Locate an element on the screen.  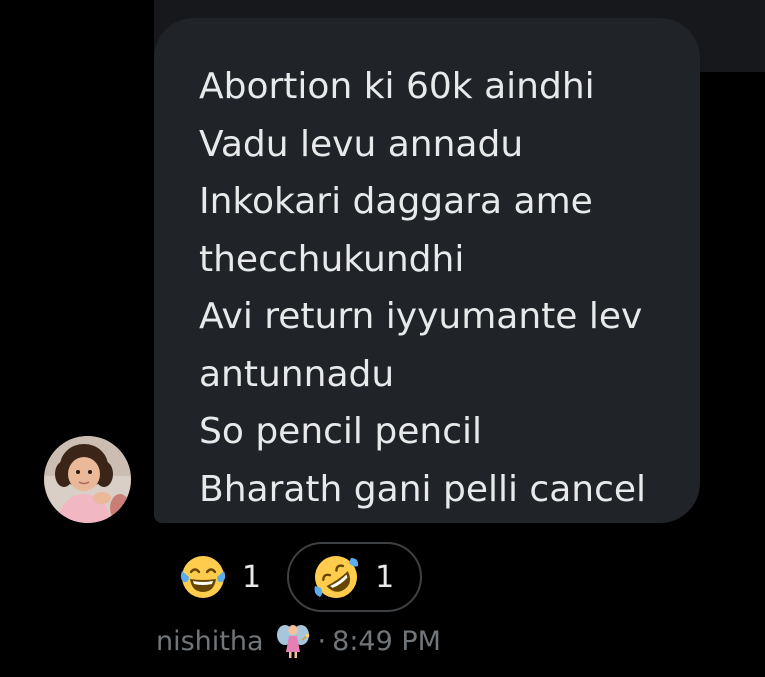
reaction-tears-of-joy: 1 is located at coordinates (221, 577).